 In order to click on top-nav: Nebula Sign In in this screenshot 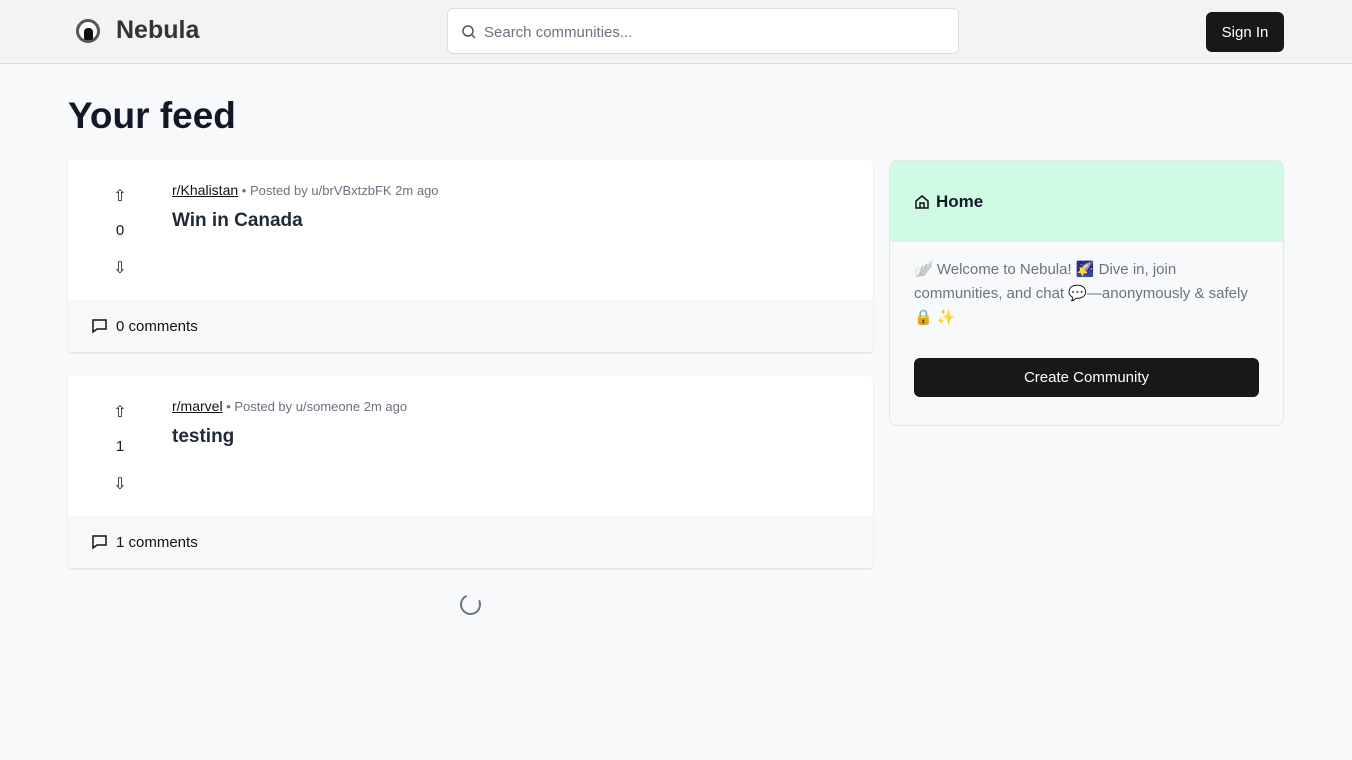, I will do `click(676, 32)`.